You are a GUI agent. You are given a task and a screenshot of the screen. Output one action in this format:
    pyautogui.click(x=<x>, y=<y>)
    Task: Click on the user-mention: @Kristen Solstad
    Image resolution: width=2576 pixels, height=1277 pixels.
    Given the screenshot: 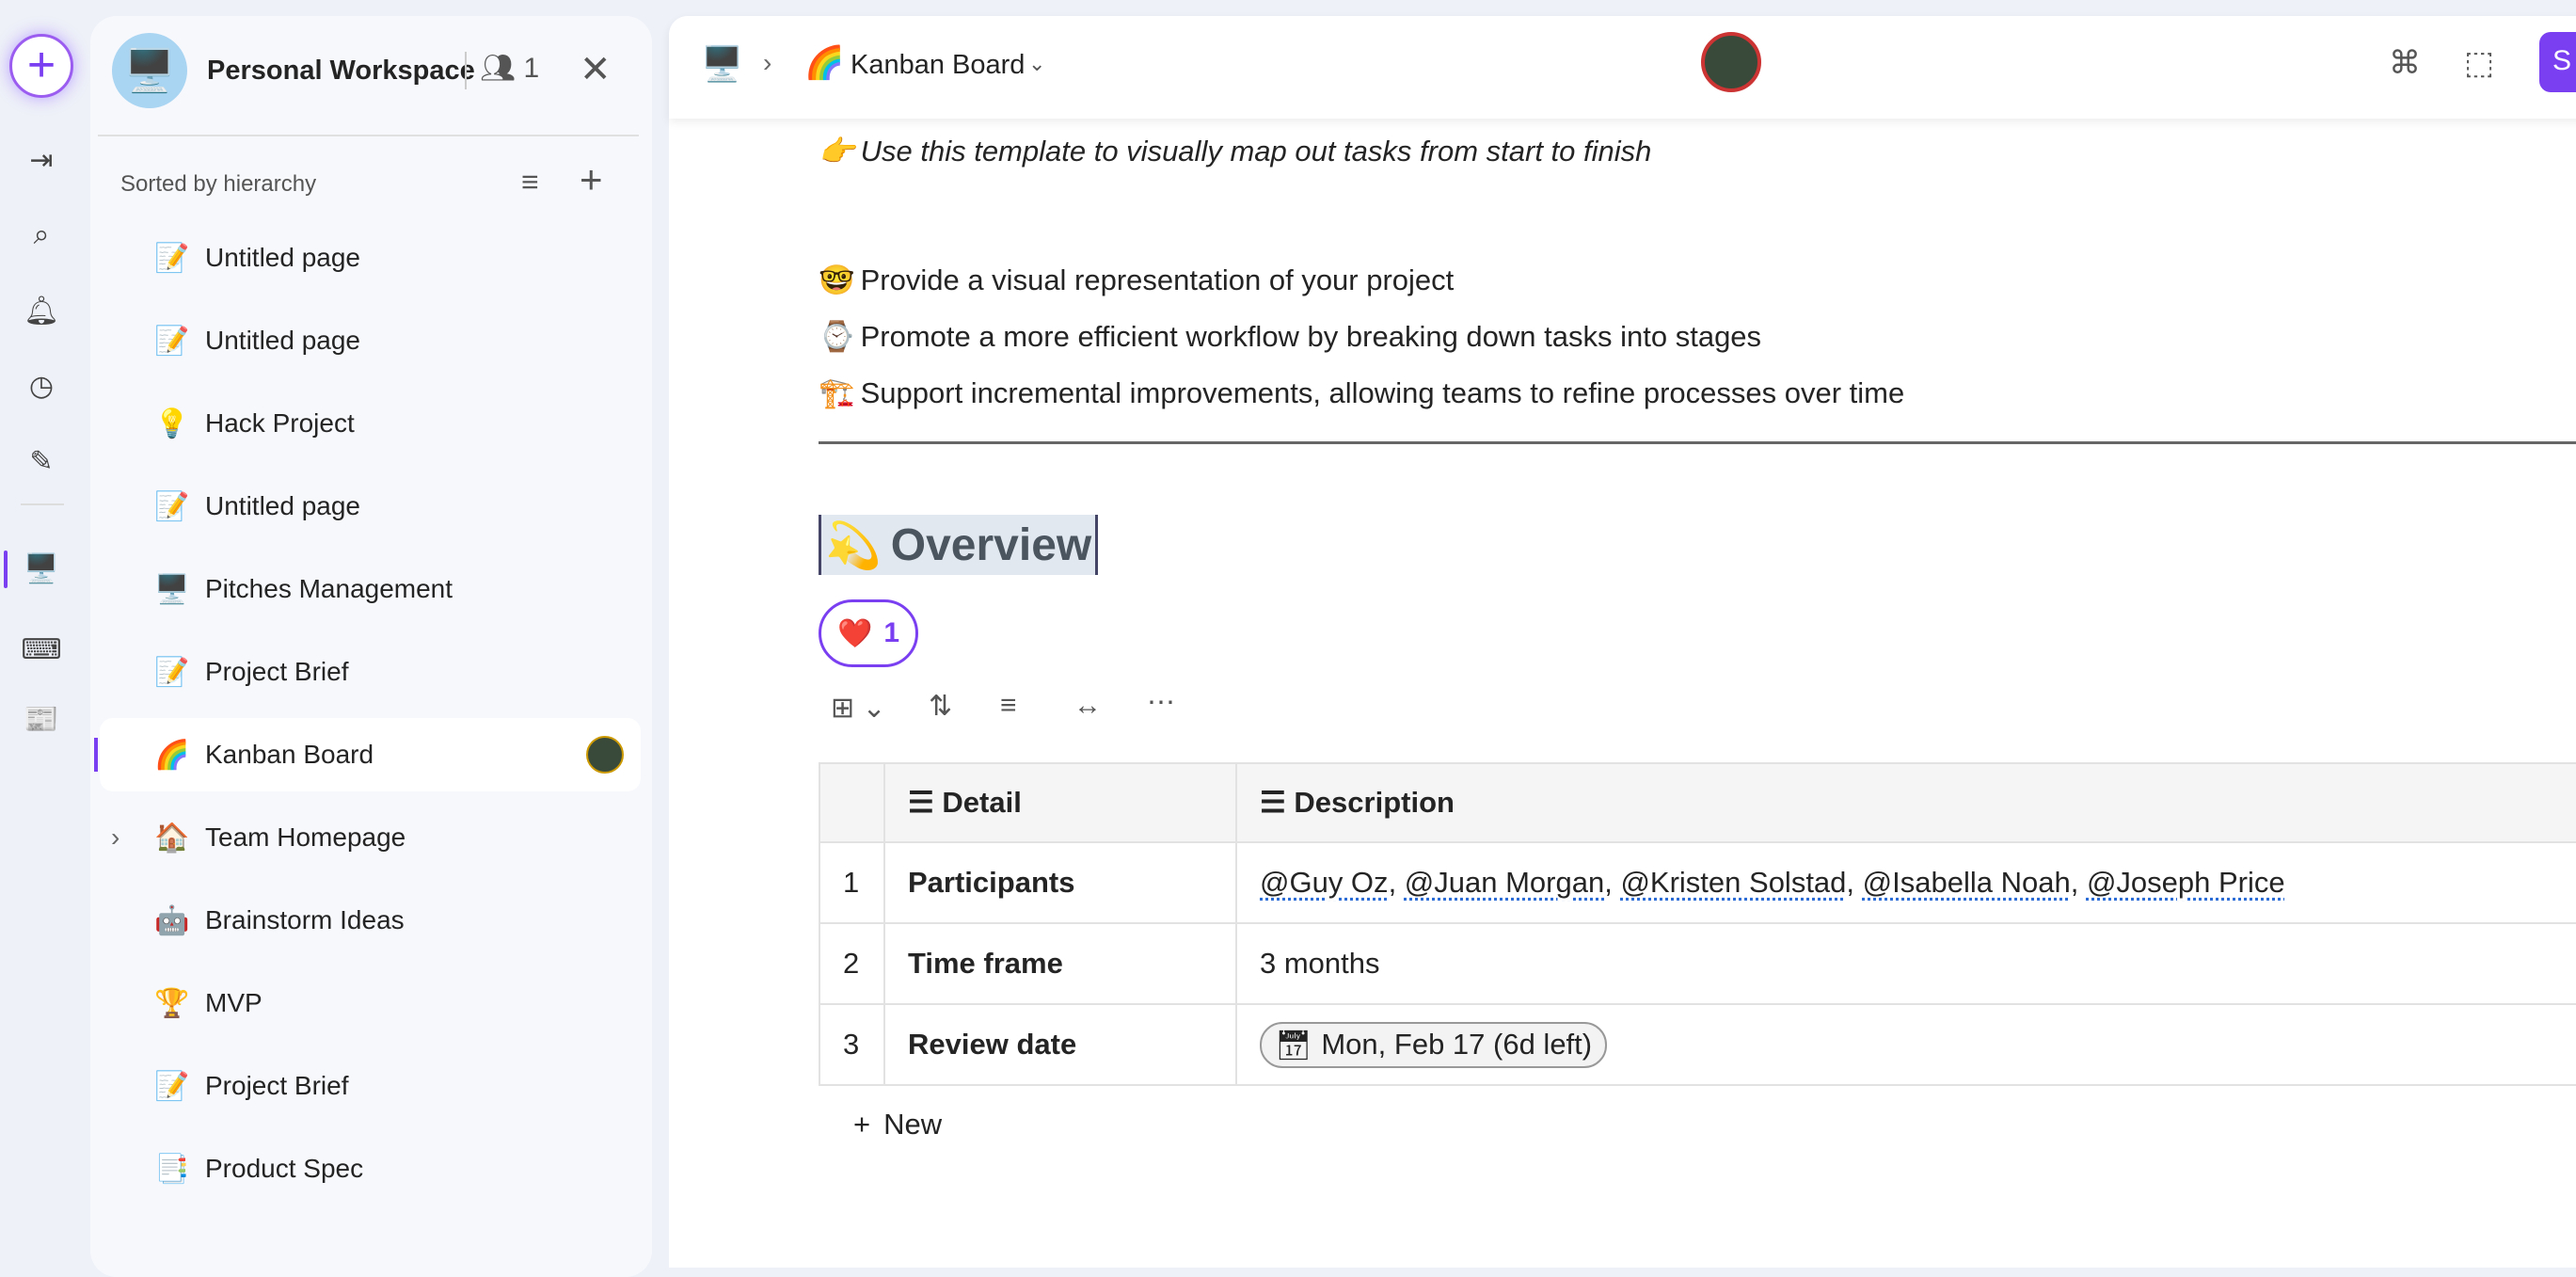 What is the action you would take?
    pyautogui.click(x=1733, y=882)
    